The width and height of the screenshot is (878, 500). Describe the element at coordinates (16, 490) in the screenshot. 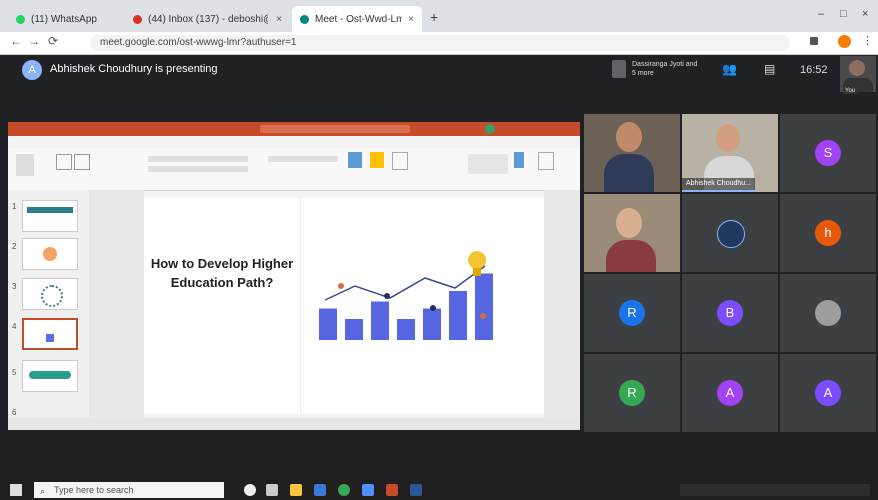

I see `start-icon` at that location.